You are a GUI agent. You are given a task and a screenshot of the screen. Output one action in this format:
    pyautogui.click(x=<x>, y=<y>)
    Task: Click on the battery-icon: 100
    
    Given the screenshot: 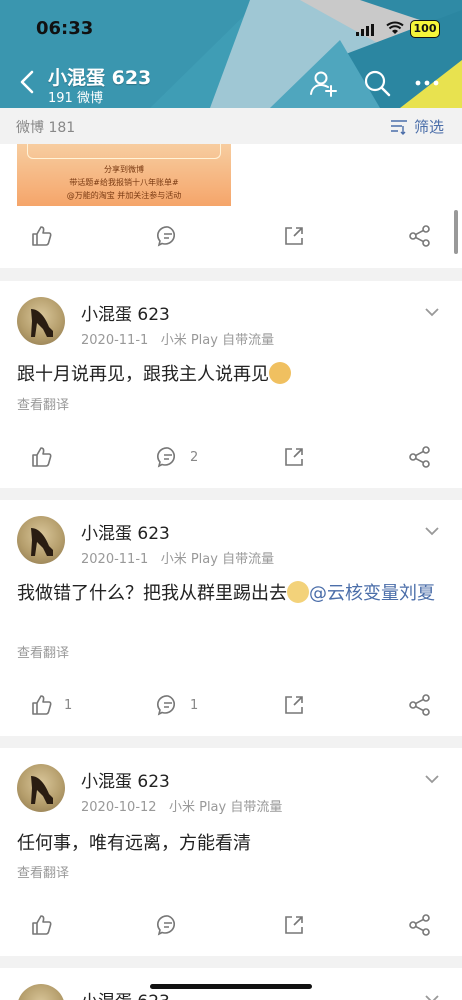 What is the action you would take?
    pyautogui.click(x=425, y=29)
    